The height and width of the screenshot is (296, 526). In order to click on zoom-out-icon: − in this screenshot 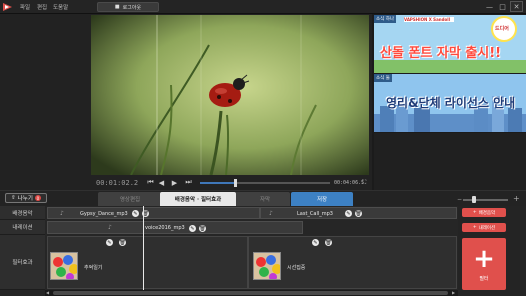, I will do `click(459, 199)`.